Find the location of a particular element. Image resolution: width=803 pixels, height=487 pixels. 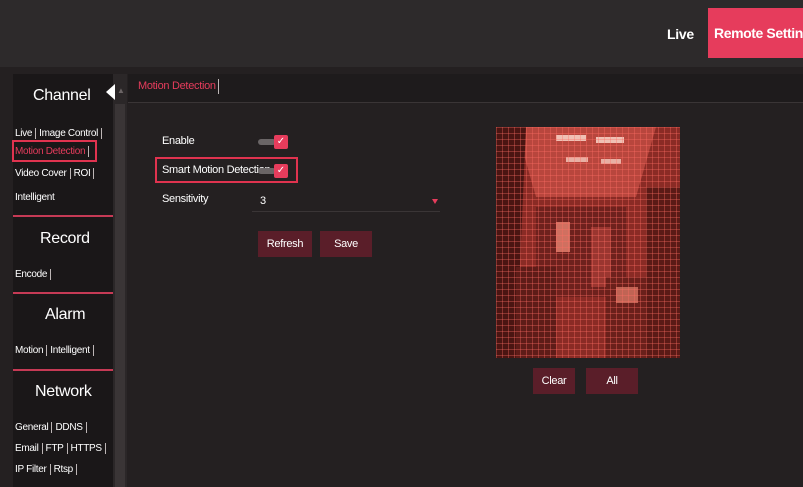

sidebar-row-general: General DDNS is located at coordinates (52, 427).